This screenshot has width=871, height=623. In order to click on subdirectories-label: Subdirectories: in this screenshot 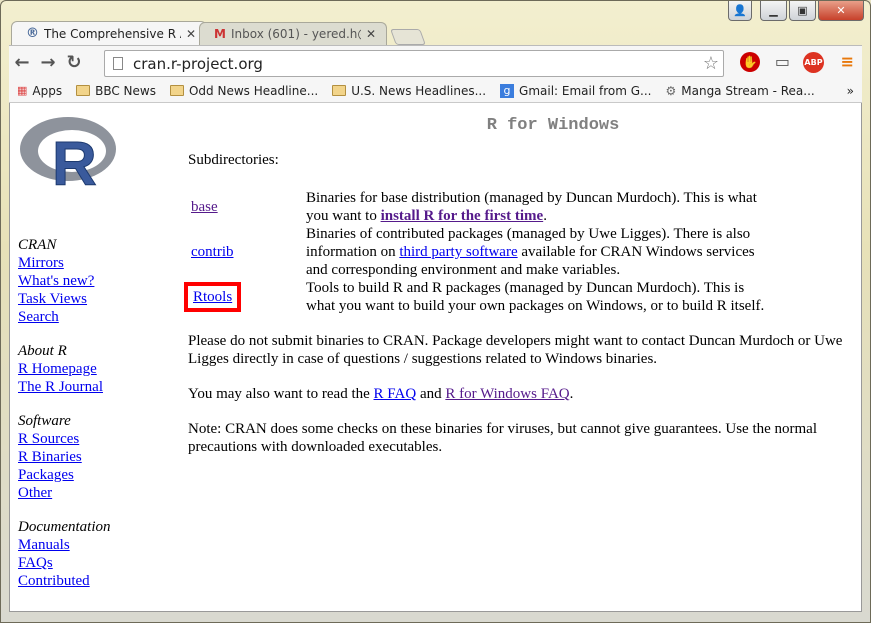, I will do `click(233, 160)`.